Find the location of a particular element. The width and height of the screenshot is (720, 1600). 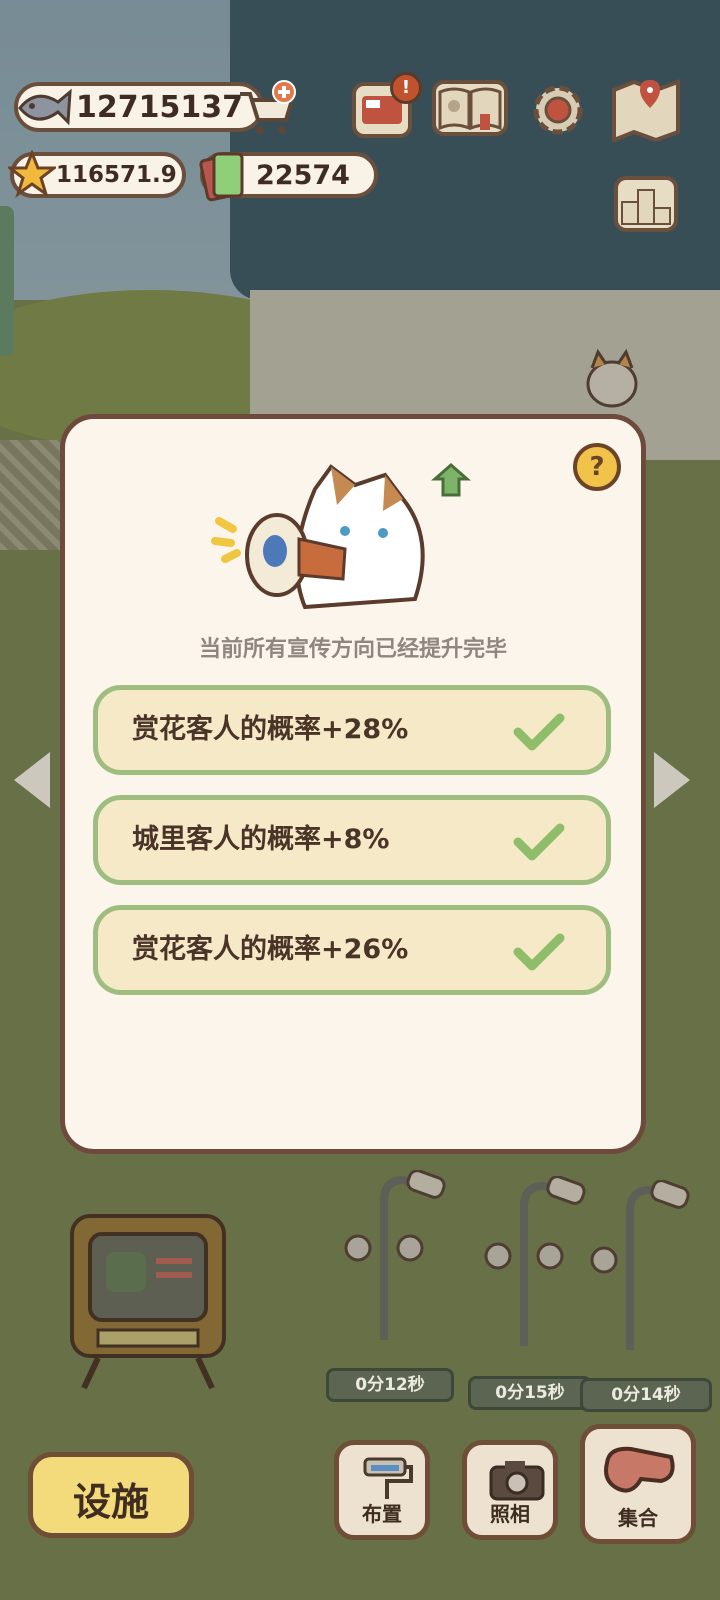

album-button is located at coordinates (470, 108).